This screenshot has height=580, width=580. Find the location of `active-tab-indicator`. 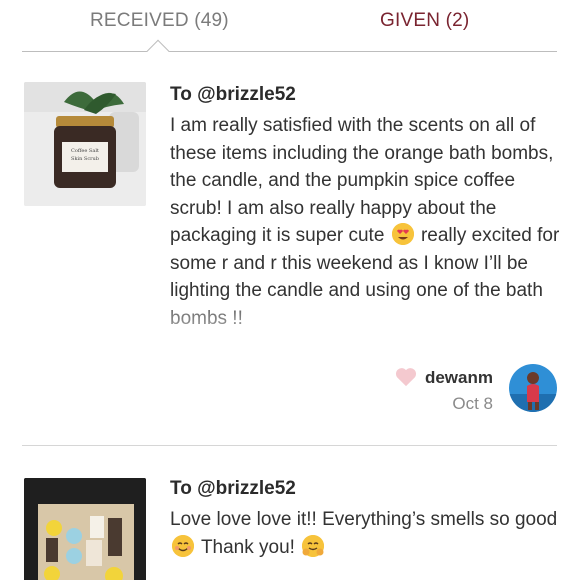

active-tab-indicator is located at coordinates (158, 51).